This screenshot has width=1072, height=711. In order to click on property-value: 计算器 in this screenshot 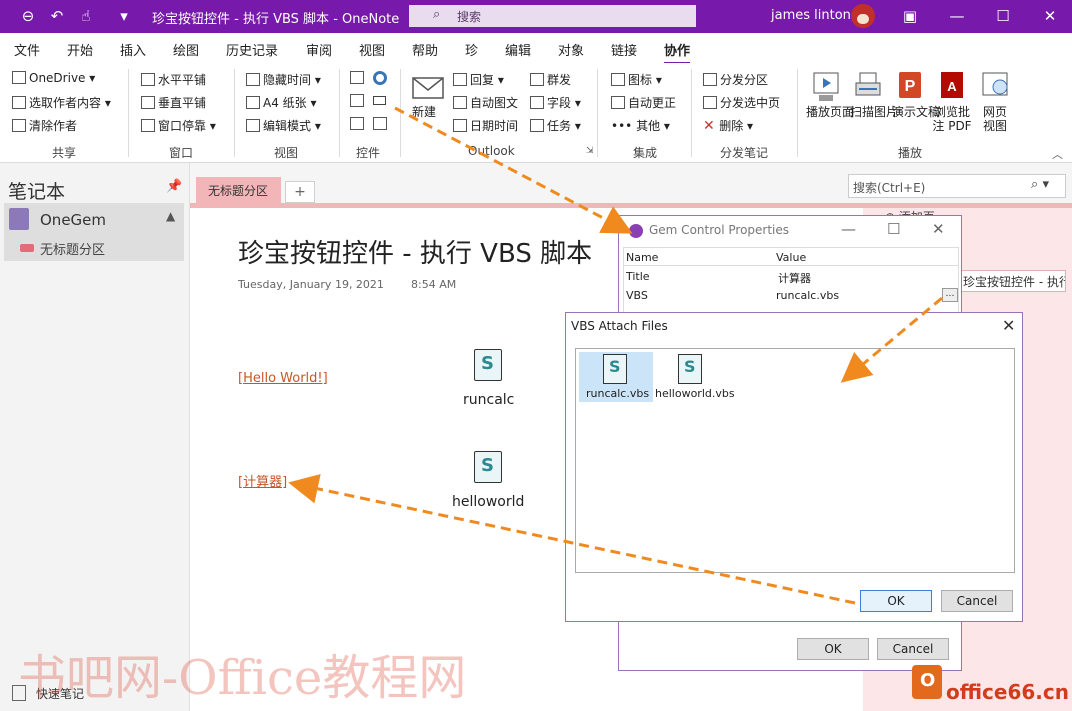, I will do `click(794, 278)`.